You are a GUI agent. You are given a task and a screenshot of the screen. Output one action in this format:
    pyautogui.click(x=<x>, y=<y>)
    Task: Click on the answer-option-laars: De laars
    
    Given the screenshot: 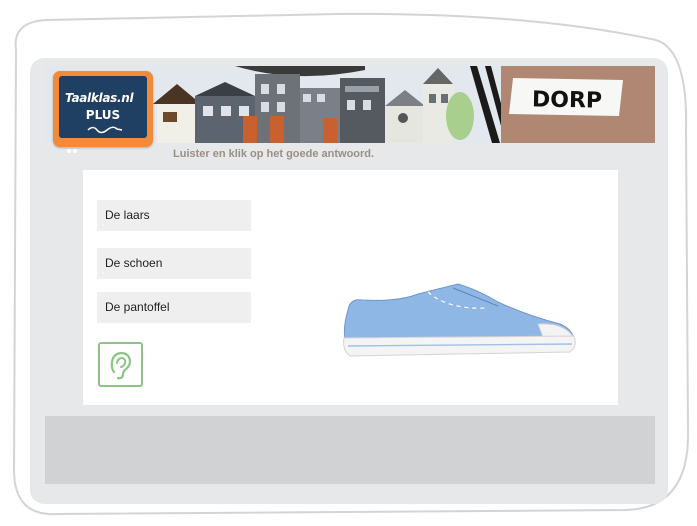 What is the action you would take?
    pyautogui.click(x=174, y=215)
    